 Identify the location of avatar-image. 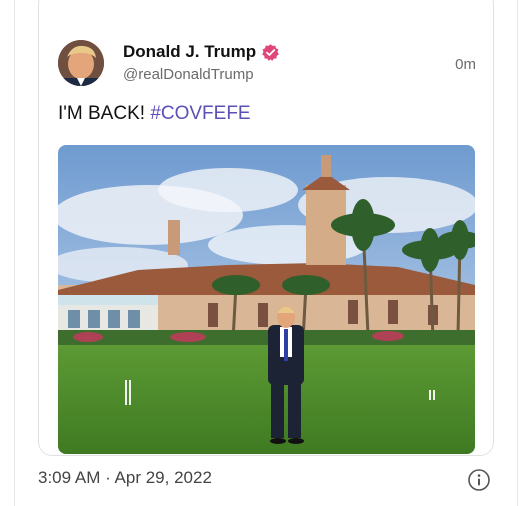
(81, 63).